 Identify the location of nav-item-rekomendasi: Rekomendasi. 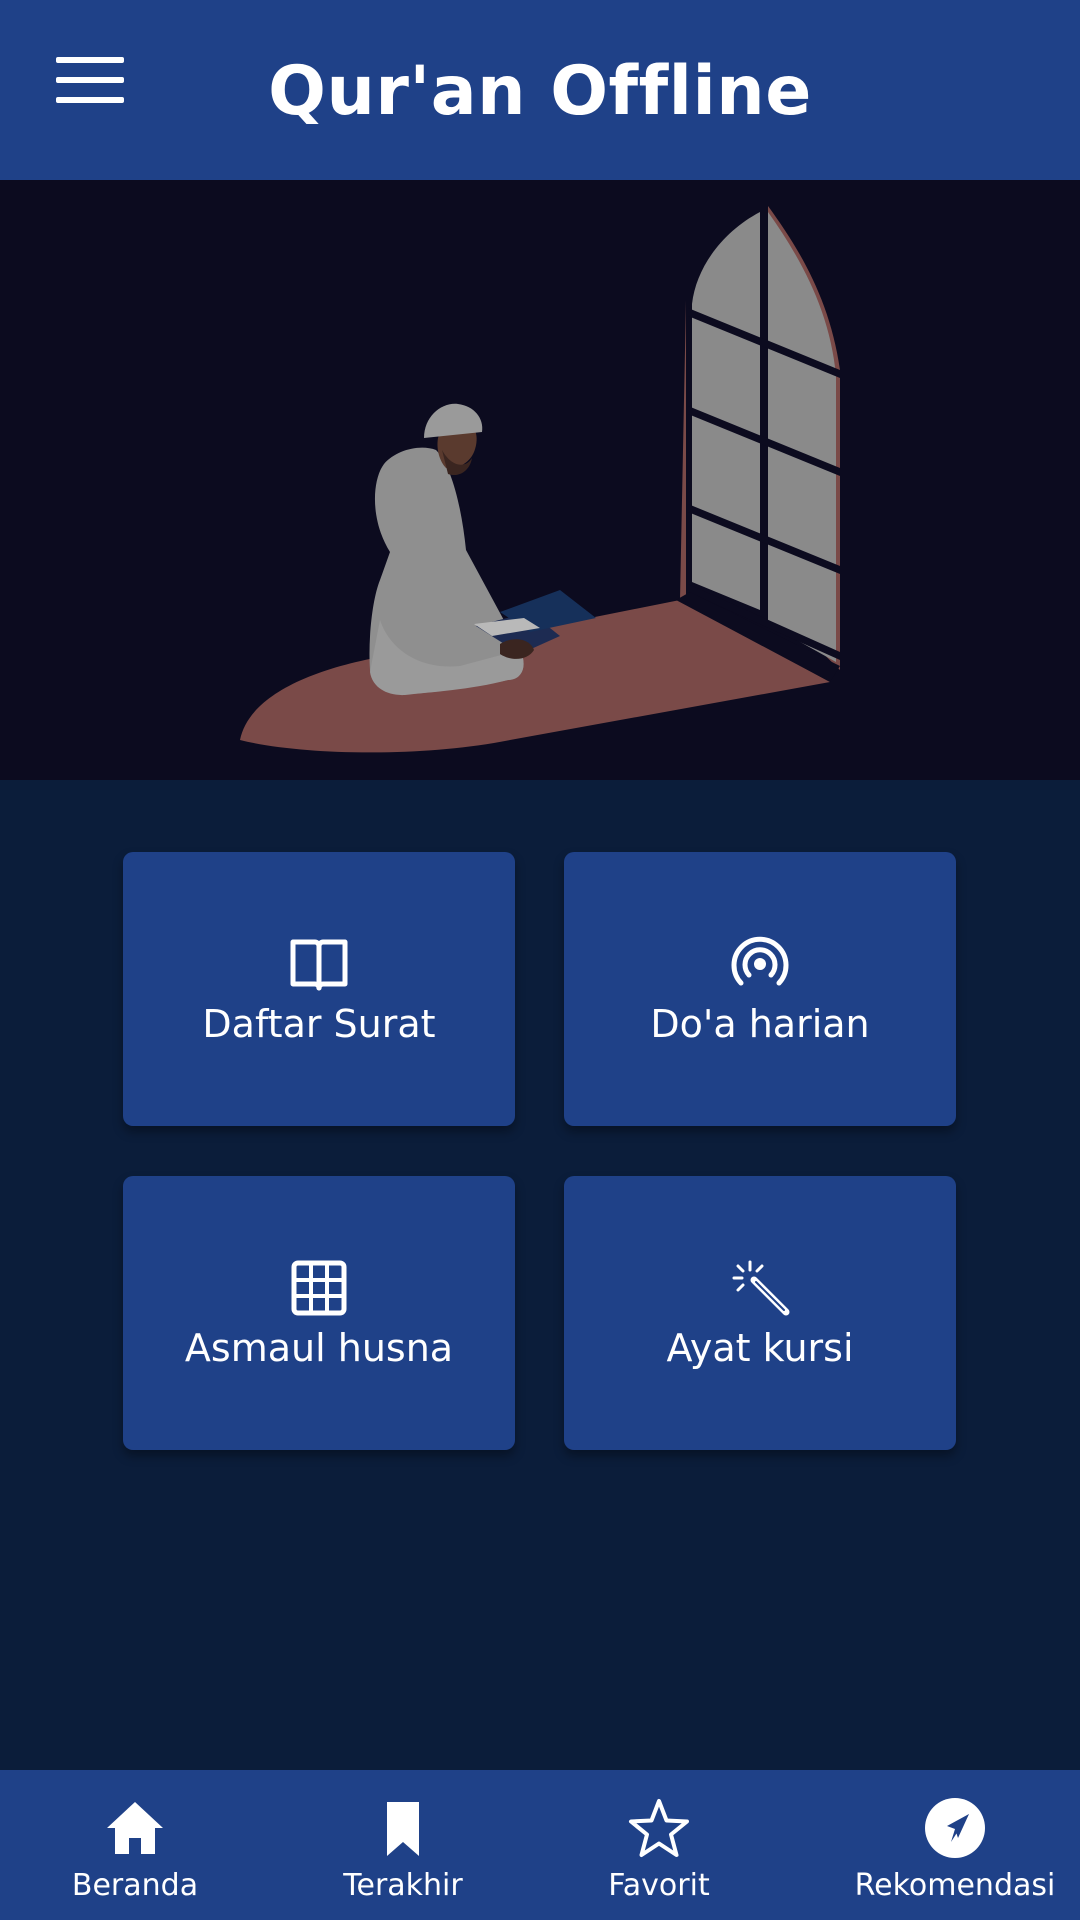
(955, 1845).